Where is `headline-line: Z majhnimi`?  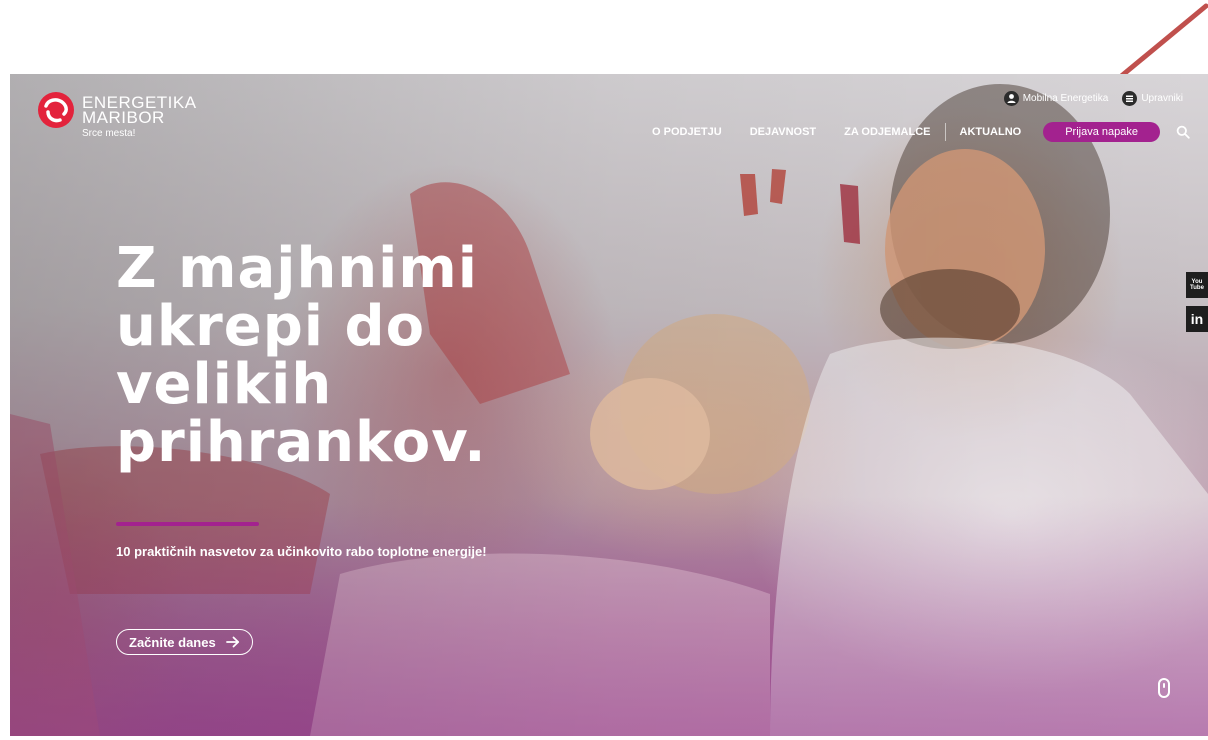 headline-line: Z majhnimi is located at coordinates (297, 268).